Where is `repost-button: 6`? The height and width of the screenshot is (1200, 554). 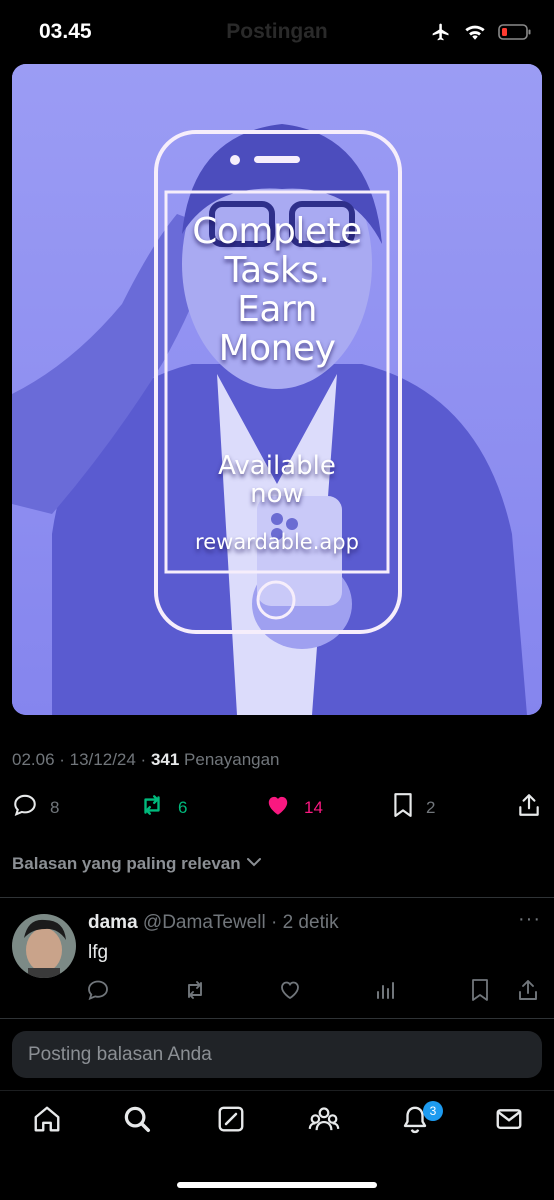 repost-button: 6 is located at coordinates (162, 807).